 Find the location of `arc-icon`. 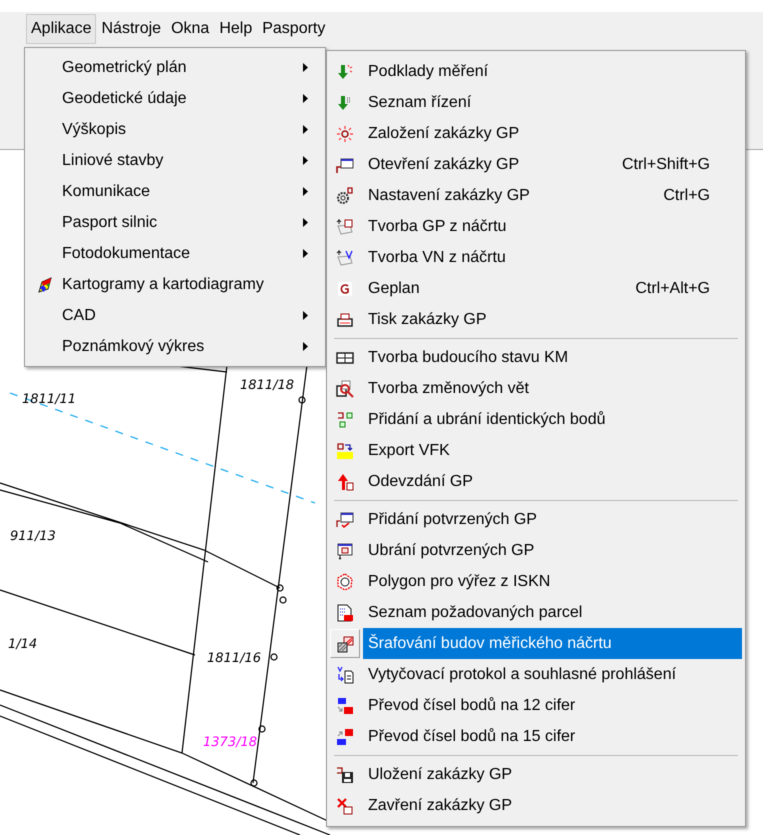

arc-icon is located at coordinates (345, 289).